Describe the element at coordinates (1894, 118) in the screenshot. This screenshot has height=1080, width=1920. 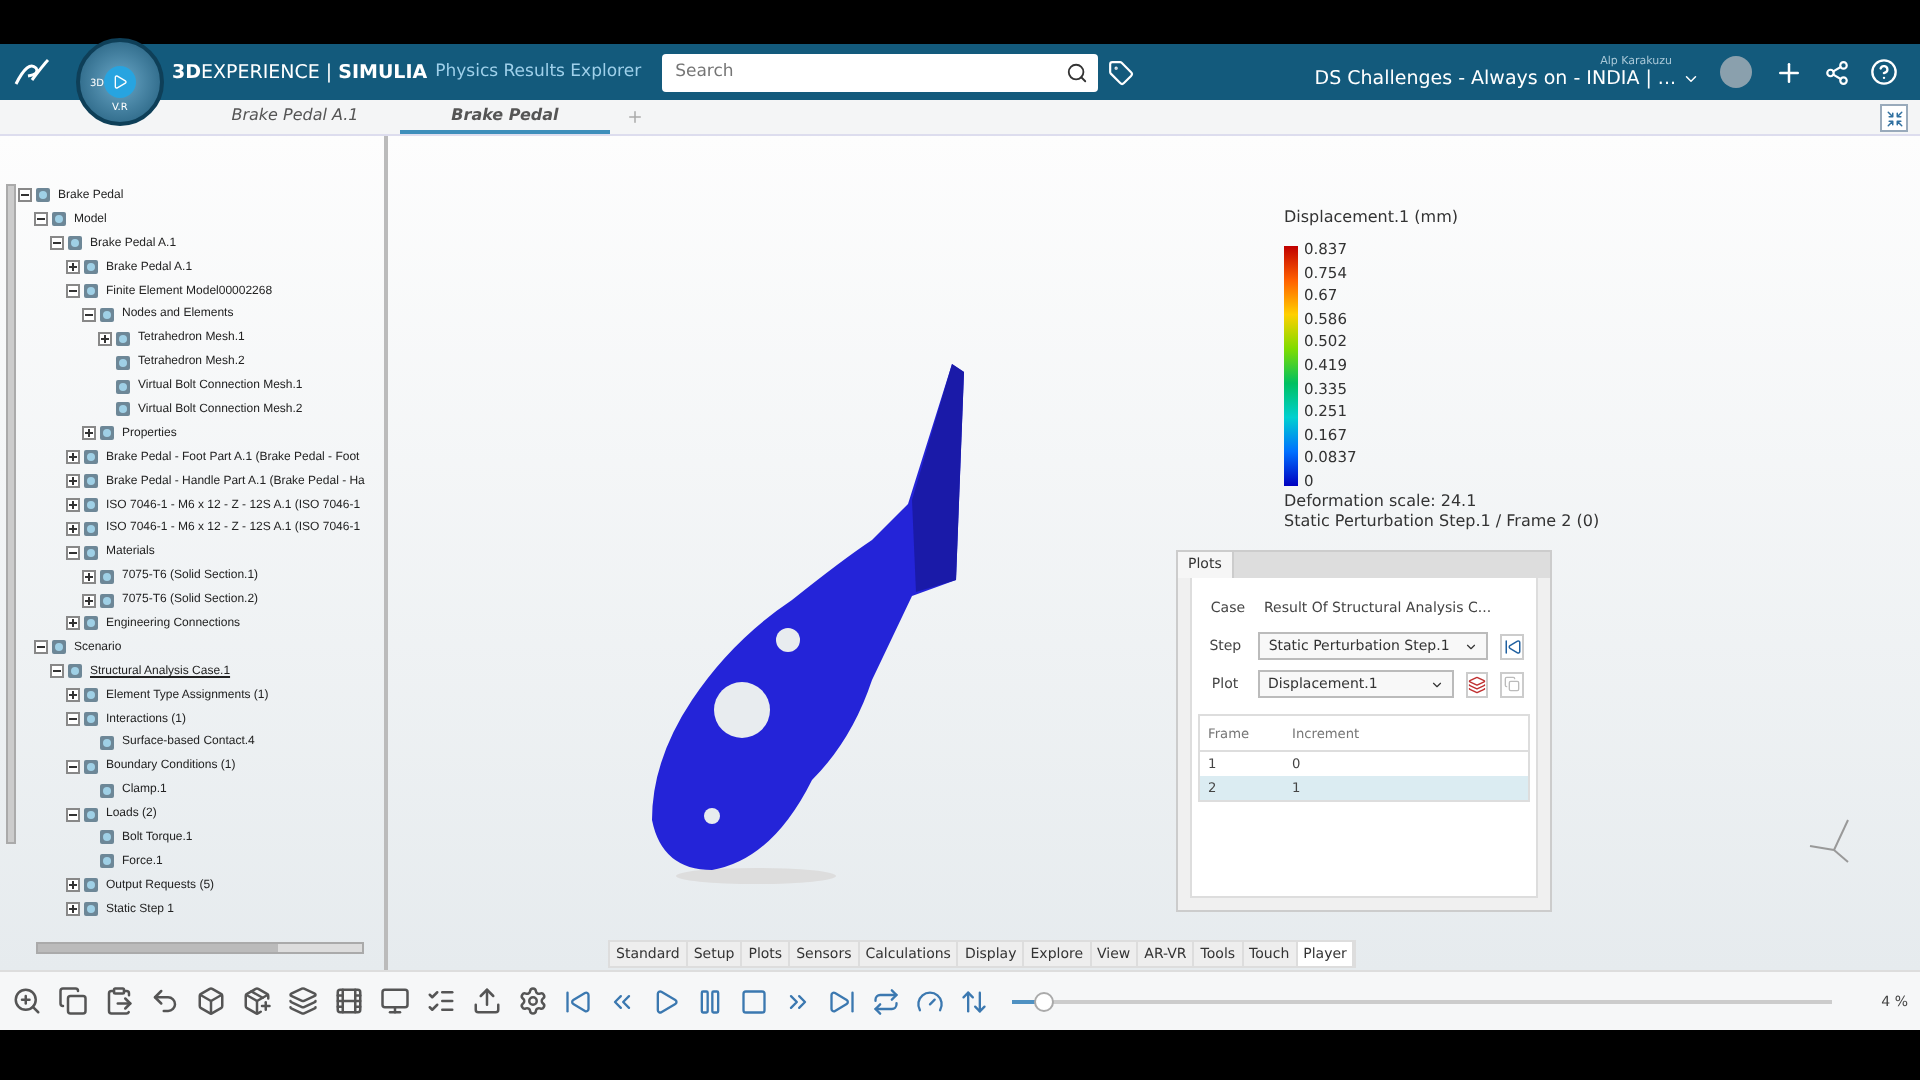
I see `shrink-button` at that location.